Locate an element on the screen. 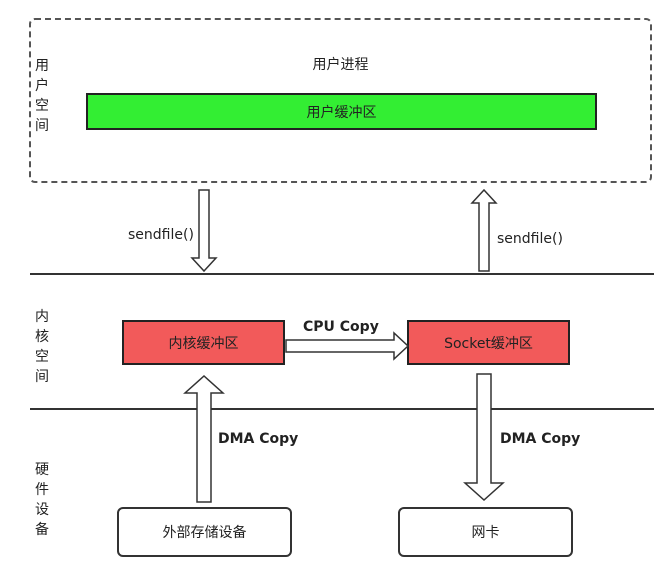 The image size is (667, 574). cpu-copy-arrow is located at coordinates (347, 346).